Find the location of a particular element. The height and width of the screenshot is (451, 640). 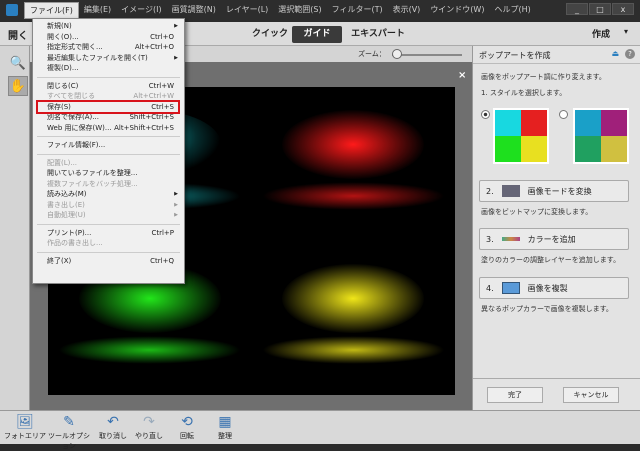

style1-radio is located at coordinates (485, 114).